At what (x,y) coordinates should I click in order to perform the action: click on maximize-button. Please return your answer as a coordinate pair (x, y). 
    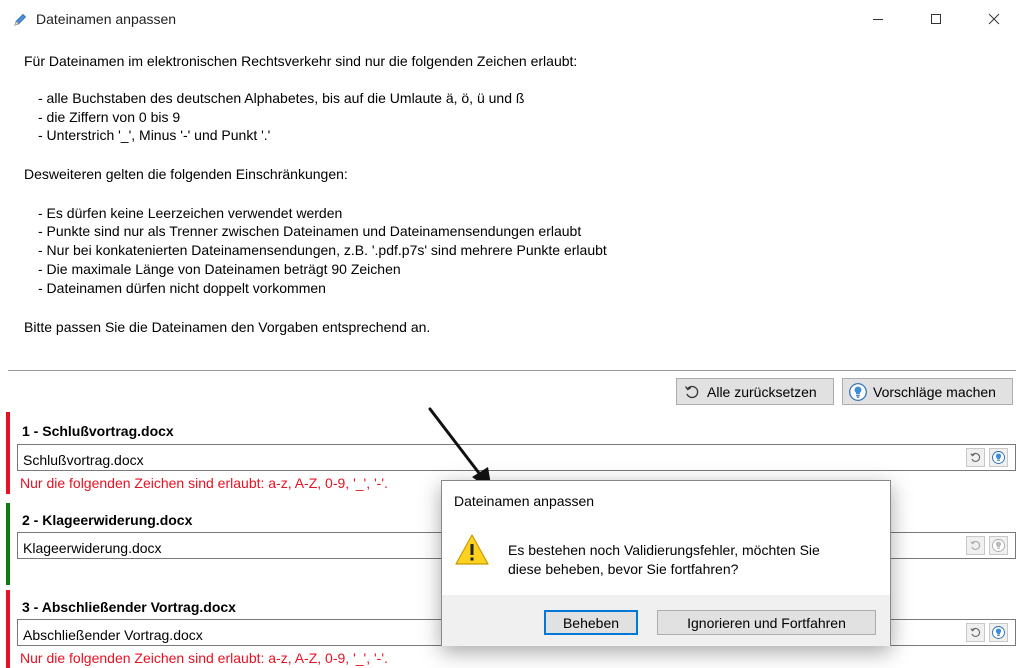
    Looking at the image, I should click on (936, 19).